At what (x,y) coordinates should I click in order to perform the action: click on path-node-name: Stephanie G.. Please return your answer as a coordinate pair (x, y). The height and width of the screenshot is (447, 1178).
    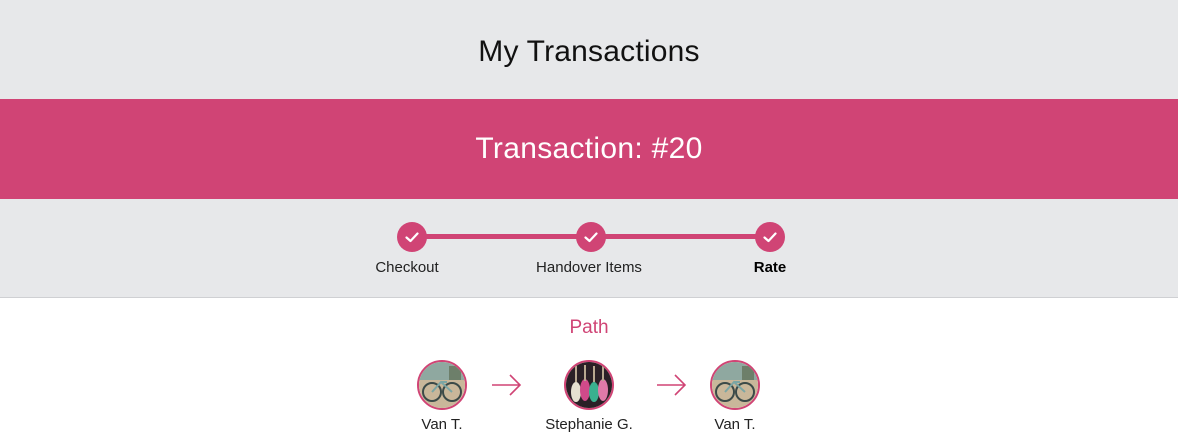
    Looking at the image, I should click on (589, 424).